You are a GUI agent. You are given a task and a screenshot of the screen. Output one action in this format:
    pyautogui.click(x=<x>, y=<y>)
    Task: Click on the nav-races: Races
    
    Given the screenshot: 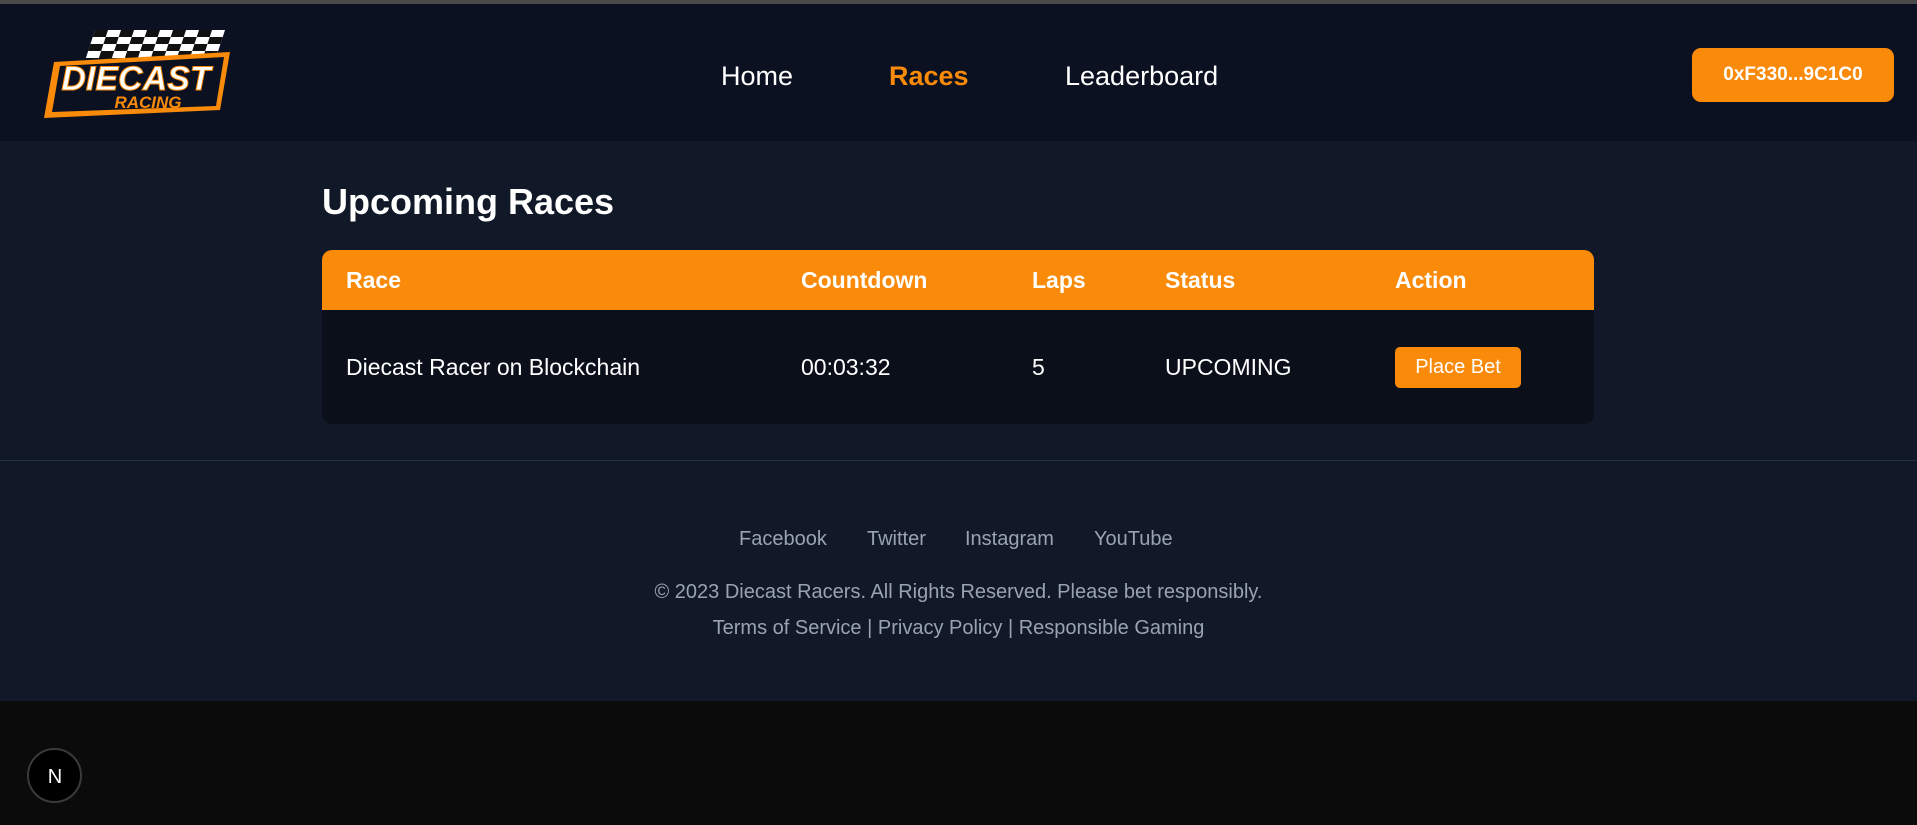 What is the action you would take?
    pyautogui.click(x=929, y=76)
    